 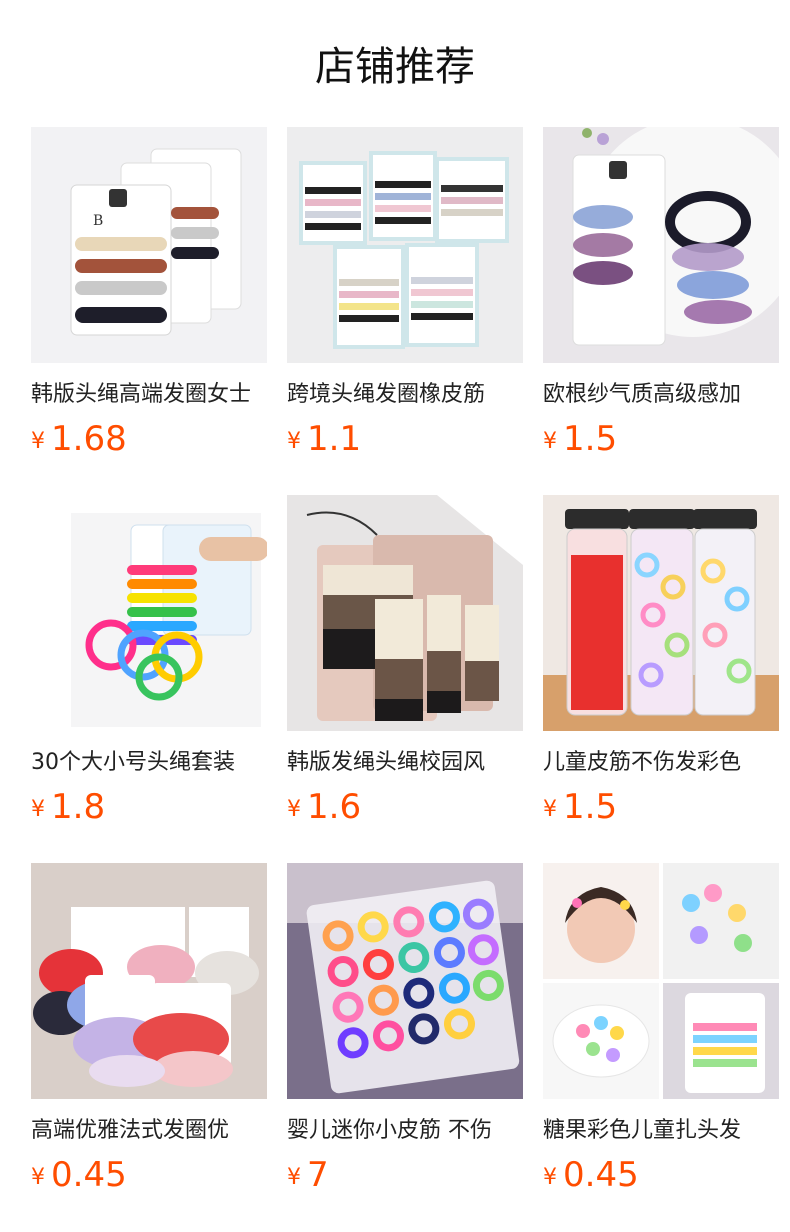 I want to click on product-price: ¥1.8, so click(x=68, y=807).